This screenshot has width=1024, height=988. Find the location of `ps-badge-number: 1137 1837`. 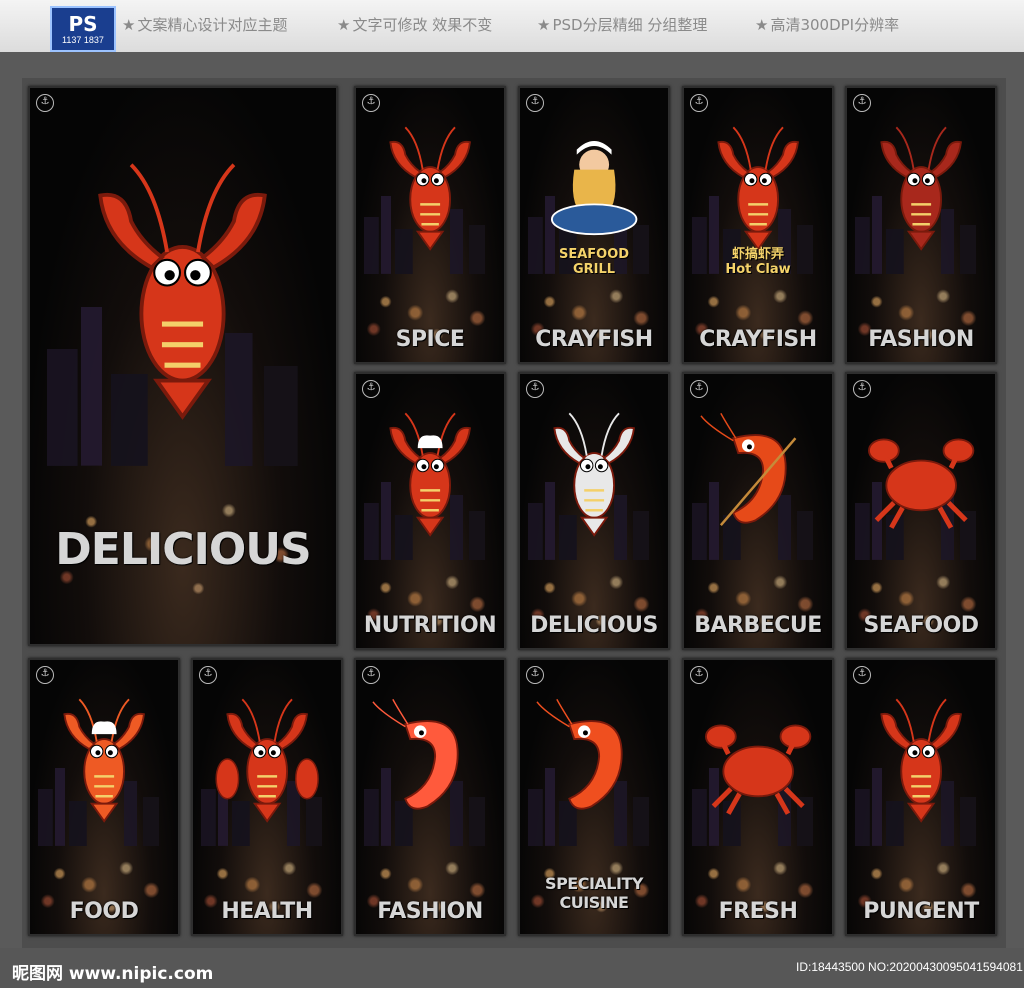

ps-badge-number: 1137 1837 is located at coordinates (83, 39).